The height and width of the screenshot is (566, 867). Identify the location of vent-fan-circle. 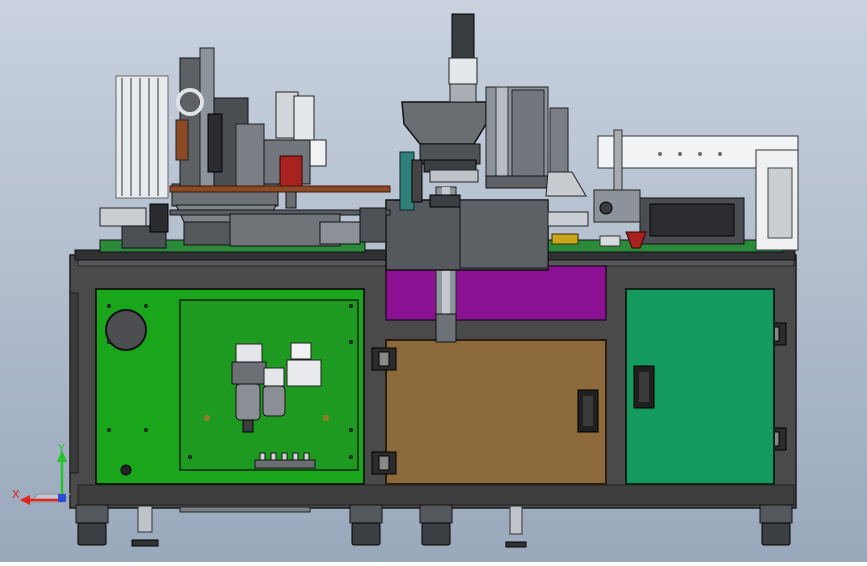
(126, 330).